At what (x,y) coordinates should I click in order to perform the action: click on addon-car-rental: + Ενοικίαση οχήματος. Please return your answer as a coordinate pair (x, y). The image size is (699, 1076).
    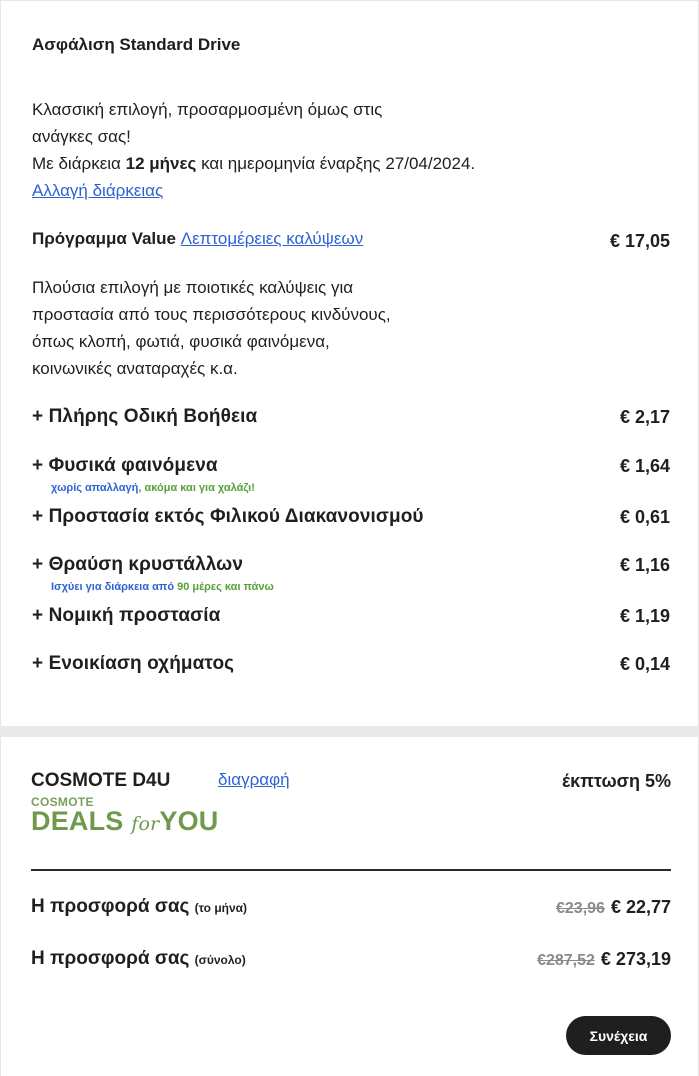
    Looking at the image, I should click on (133, 664).